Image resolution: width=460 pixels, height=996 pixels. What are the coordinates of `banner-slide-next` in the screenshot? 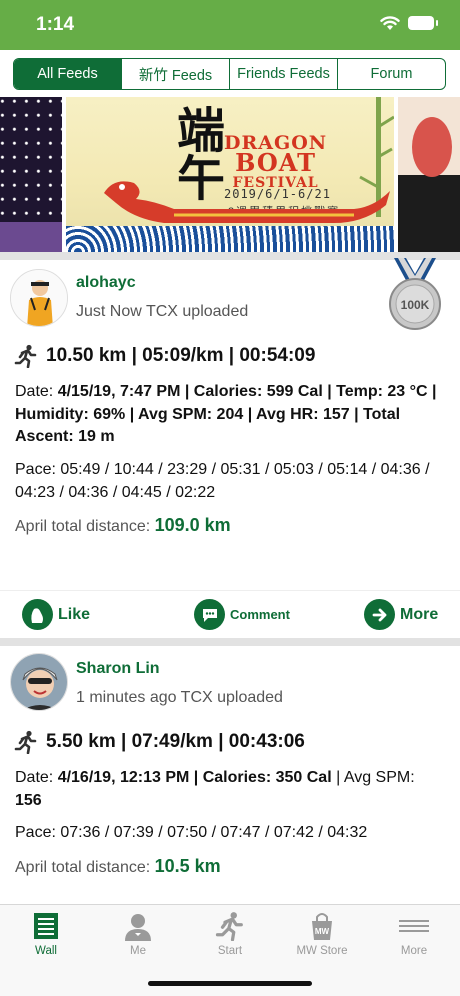 It's located at (429, 174).